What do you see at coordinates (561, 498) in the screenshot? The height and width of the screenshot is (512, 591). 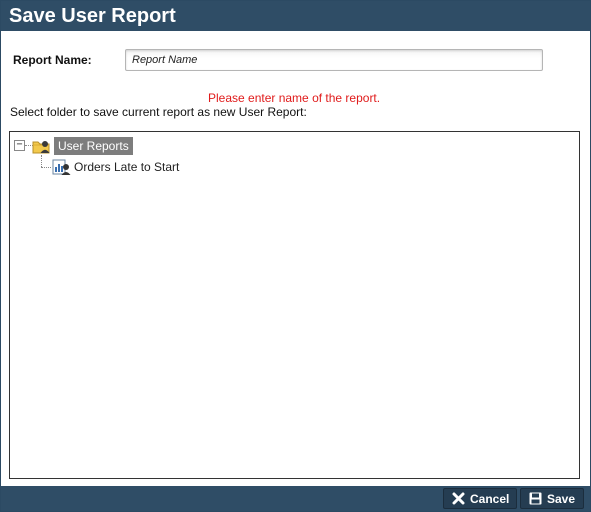 I see `save-label: Save` at bounding box center [561, 498].